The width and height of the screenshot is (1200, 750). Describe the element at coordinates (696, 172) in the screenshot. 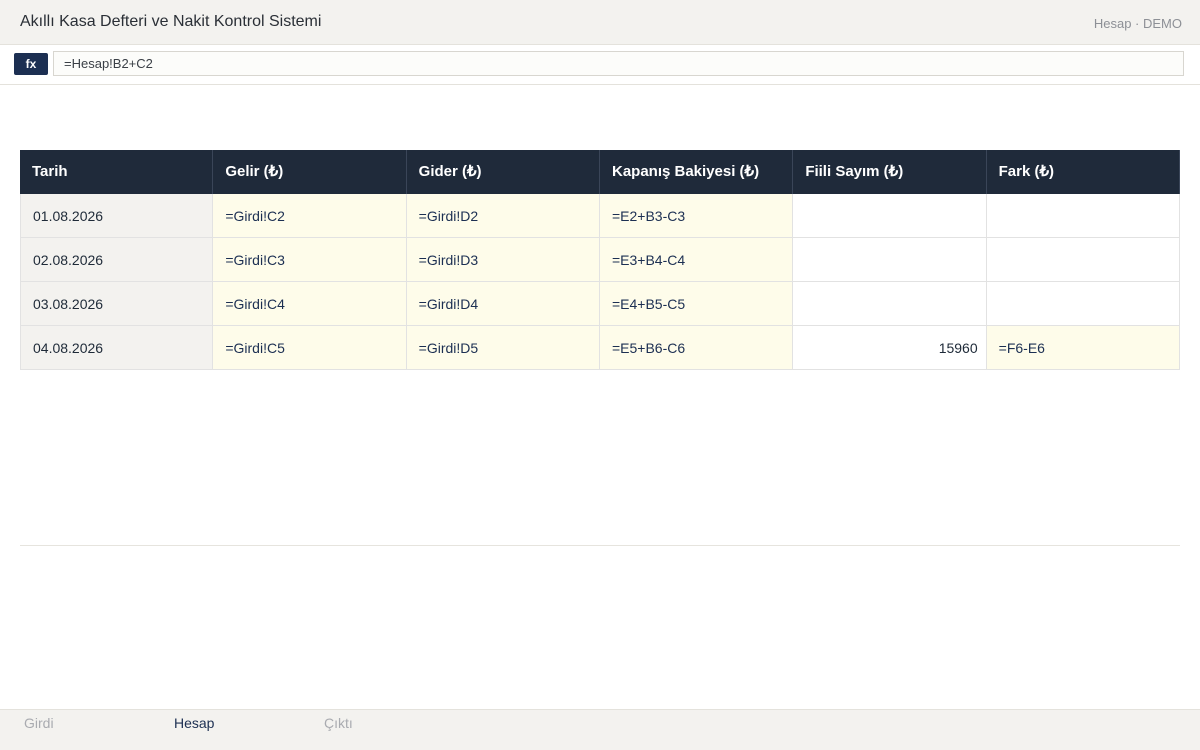

I see `column-header-closing-balance: Kapanış Bakiyesi (₺)` at that location.